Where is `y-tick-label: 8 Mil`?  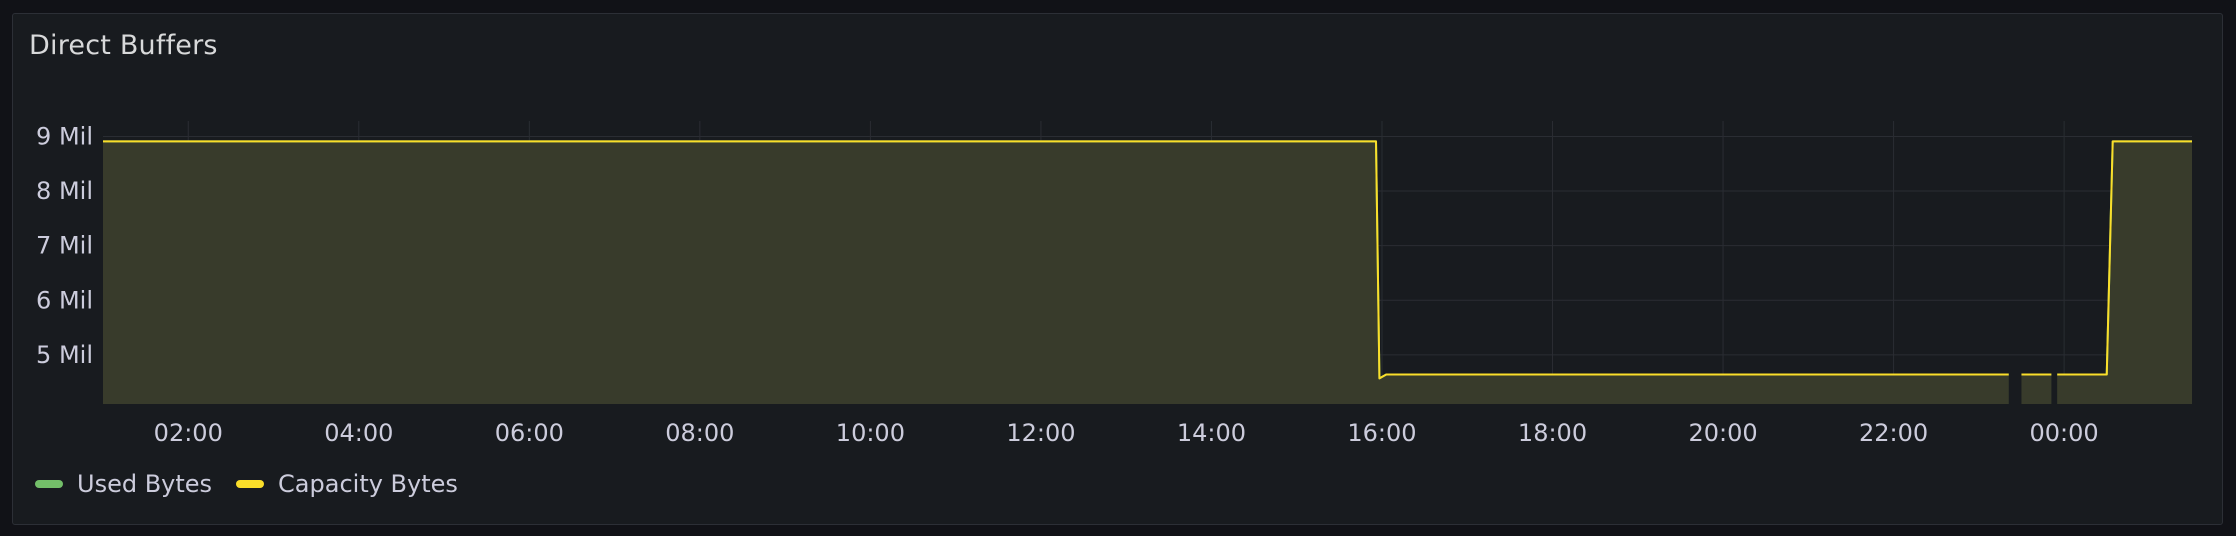 y-tick-label: 8 Mil is located at coordinates (64, 191).